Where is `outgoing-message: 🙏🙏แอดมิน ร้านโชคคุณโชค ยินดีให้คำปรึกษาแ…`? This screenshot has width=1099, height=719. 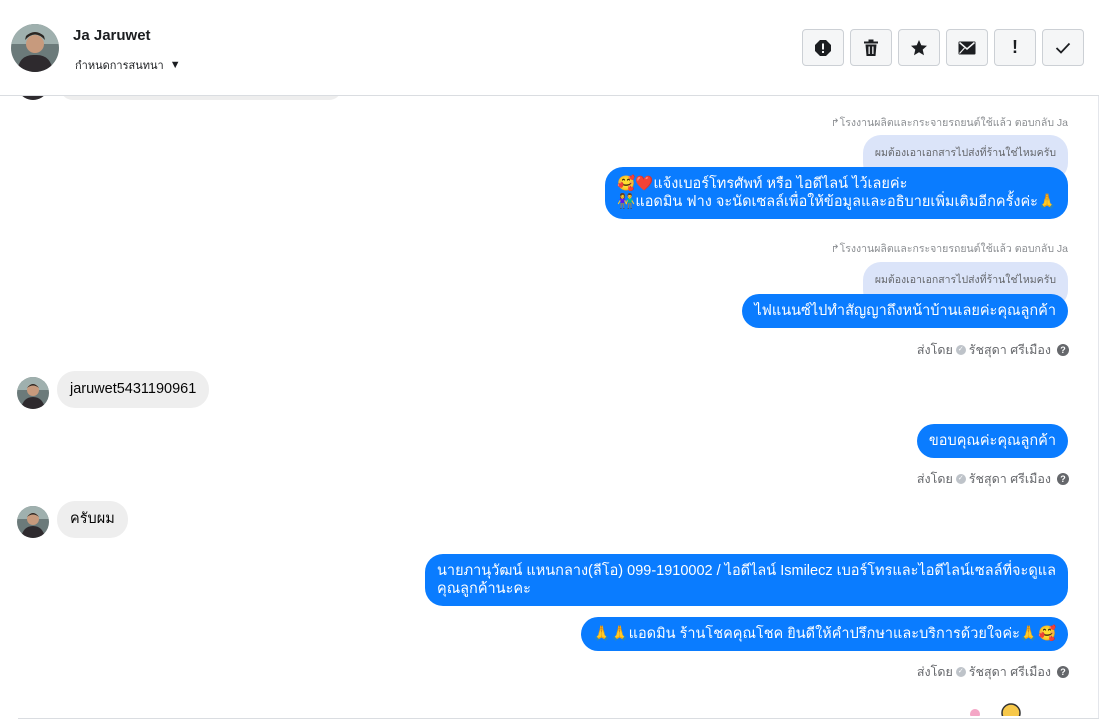 outgoing-message: 🙏🙏แอดมิน ร้านโชคคุณโชค ยินดีให้คำปรึกษาแ… is located at coordinates (824, 634).